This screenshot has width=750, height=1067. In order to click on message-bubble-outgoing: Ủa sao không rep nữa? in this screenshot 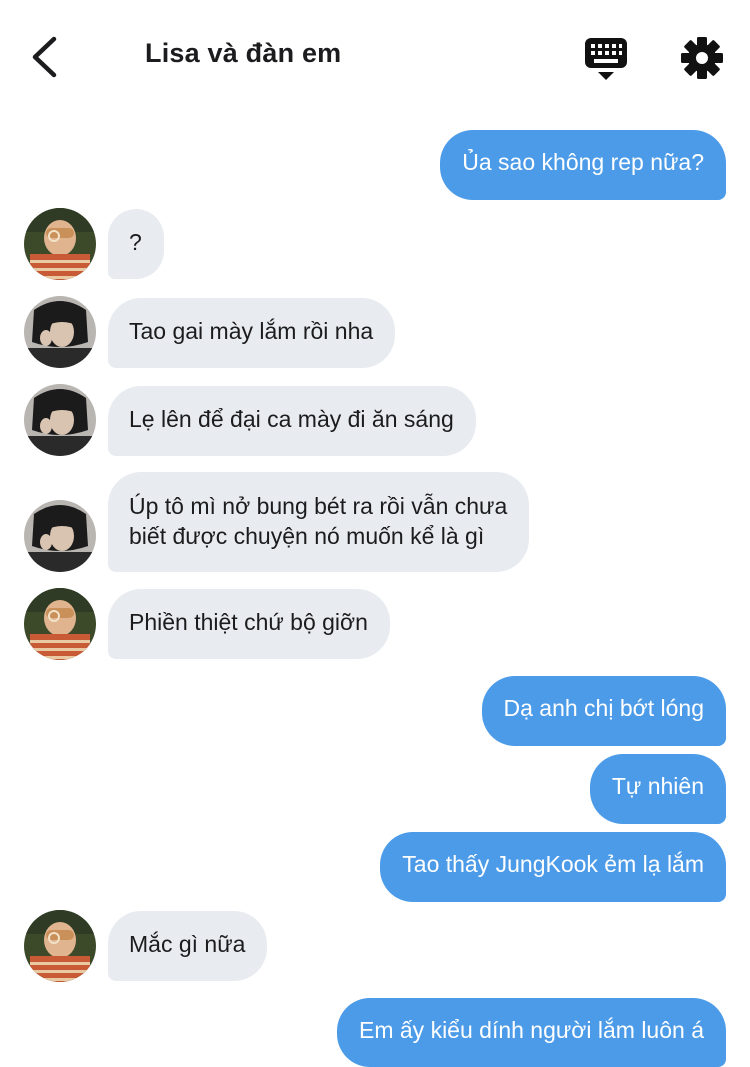, I will do `click(583, 165)`.